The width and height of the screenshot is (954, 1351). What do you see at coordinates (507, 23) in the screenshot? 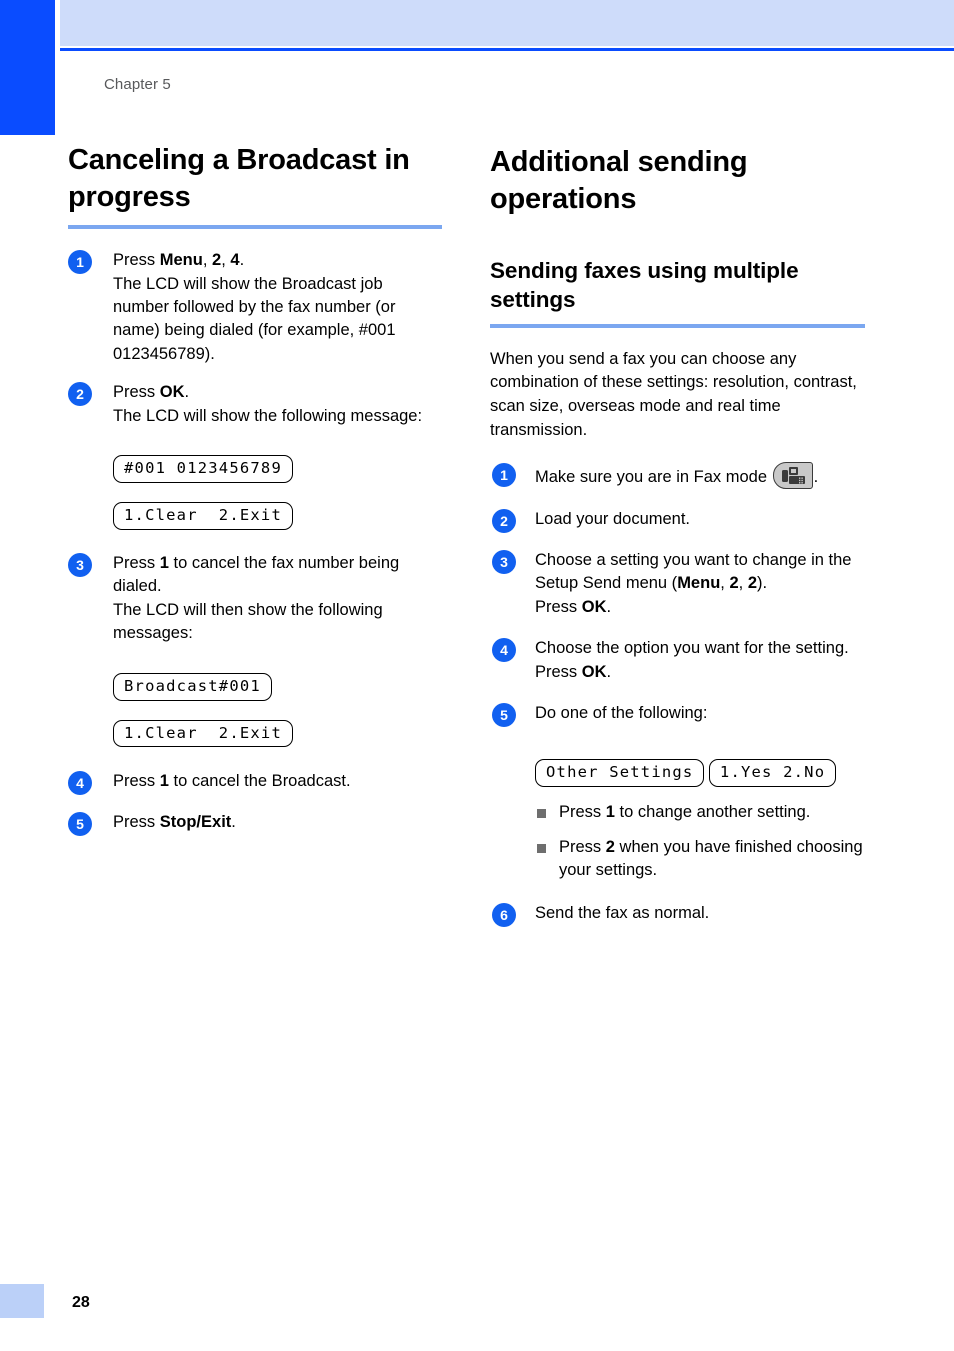
I see `header-band` at bounding box center [507, 23].